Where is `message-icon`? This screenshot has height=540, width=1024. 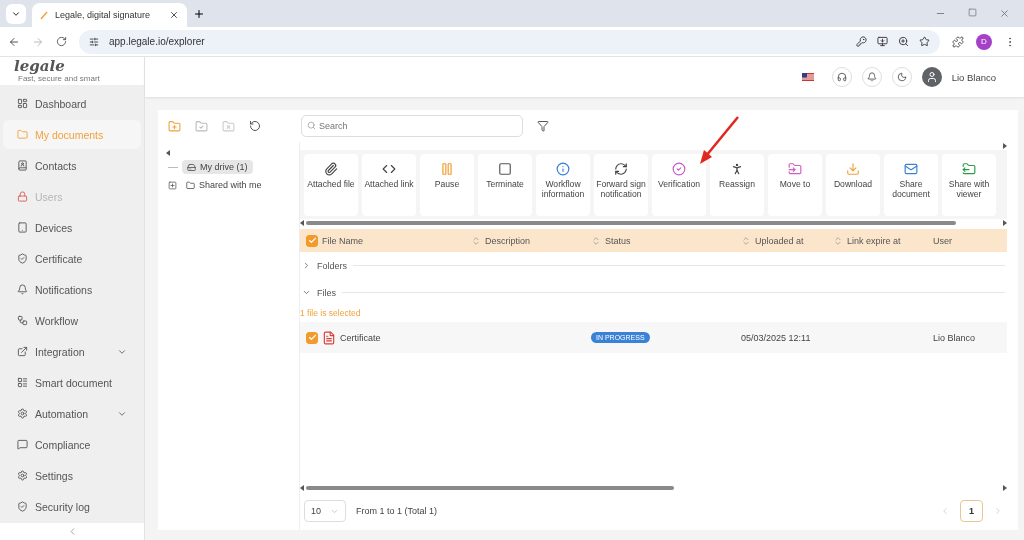 message-icon is located at coordinates (22, 445).